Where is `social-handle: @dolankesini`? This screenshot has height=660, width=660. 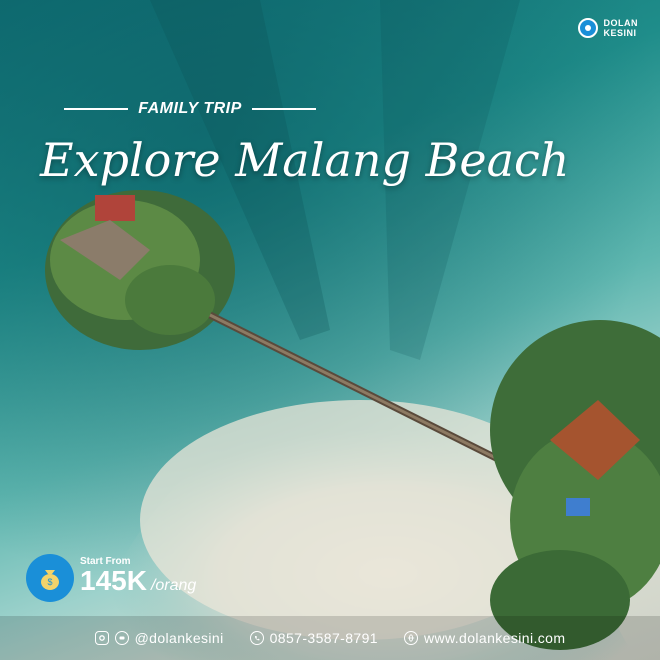 social-handle: @dolankesini is located at coordinates (159, 638).